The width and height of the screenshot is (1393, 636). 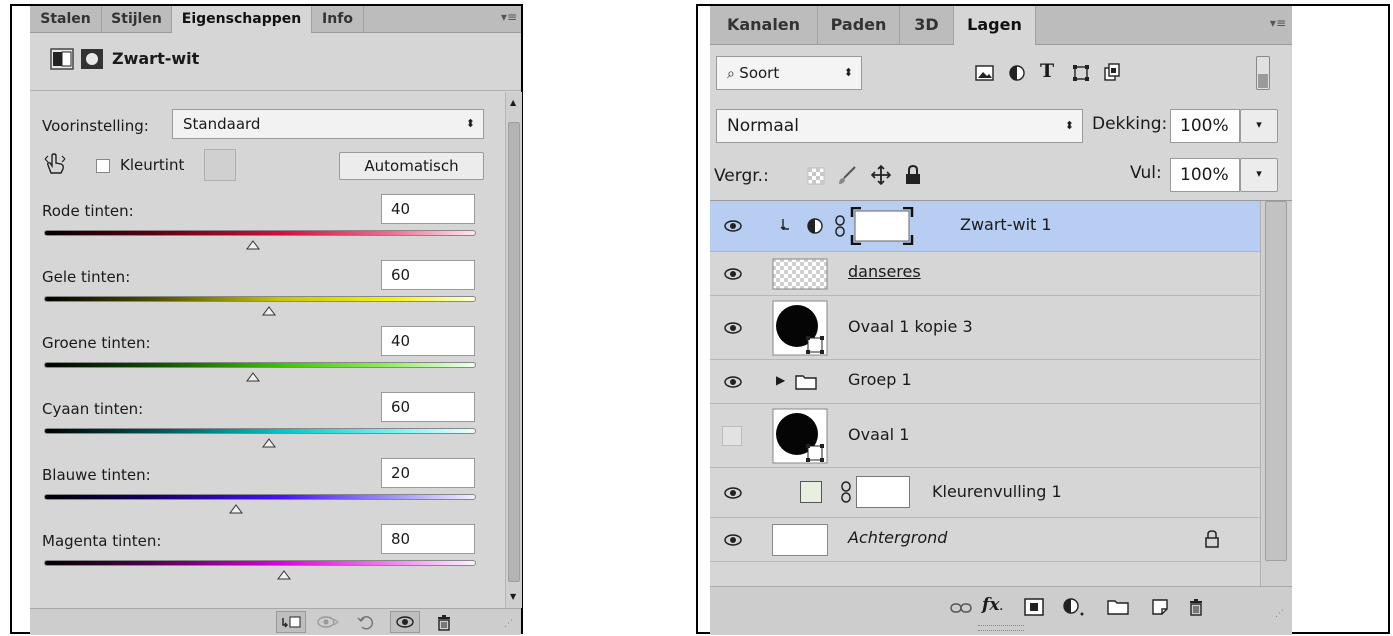 I want to click on new-adjustment-icon, so click(x=1074, y=607).